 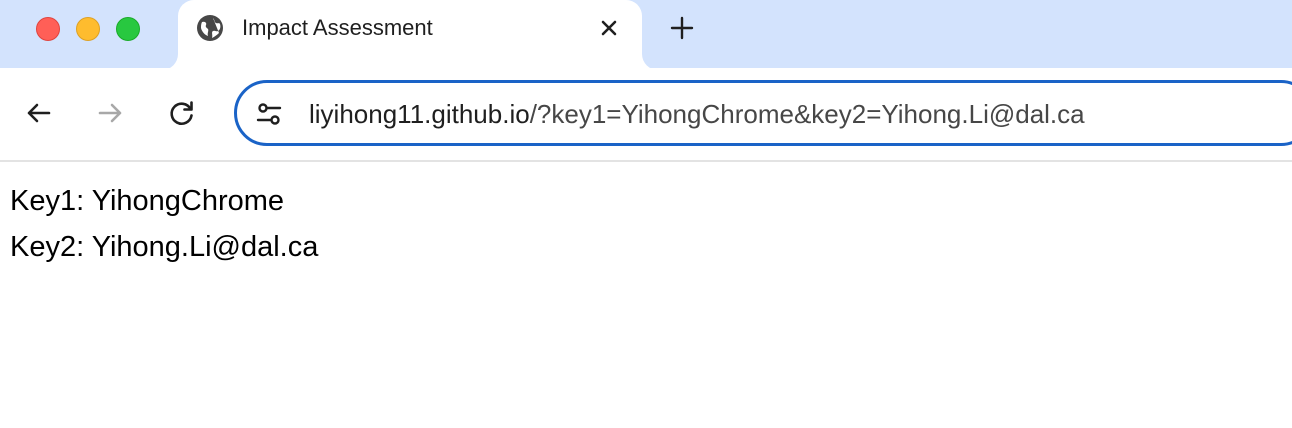 What do you see at coordinates (164, 247) in the screenshot?
I see `key2-line: Key2: Yihong.Li@dal.ca` at bounding box center [164, 247].